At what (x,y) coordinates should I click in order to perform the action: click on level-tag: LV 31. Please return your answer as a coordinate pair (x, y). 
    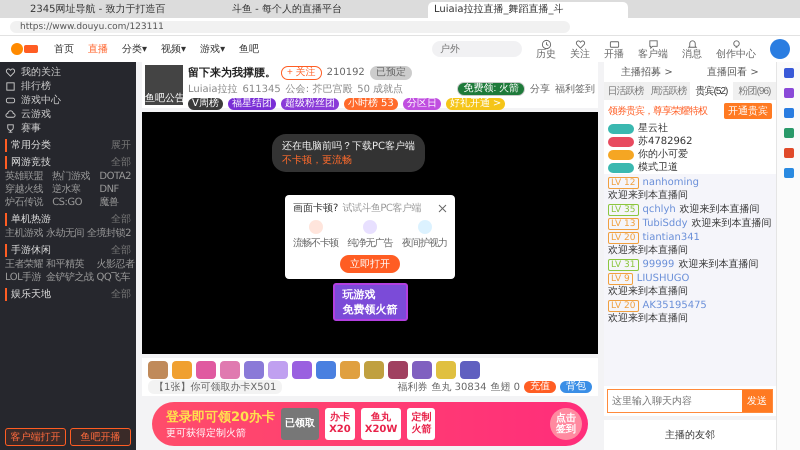
    Looking at the image, I should click on (623, 264).